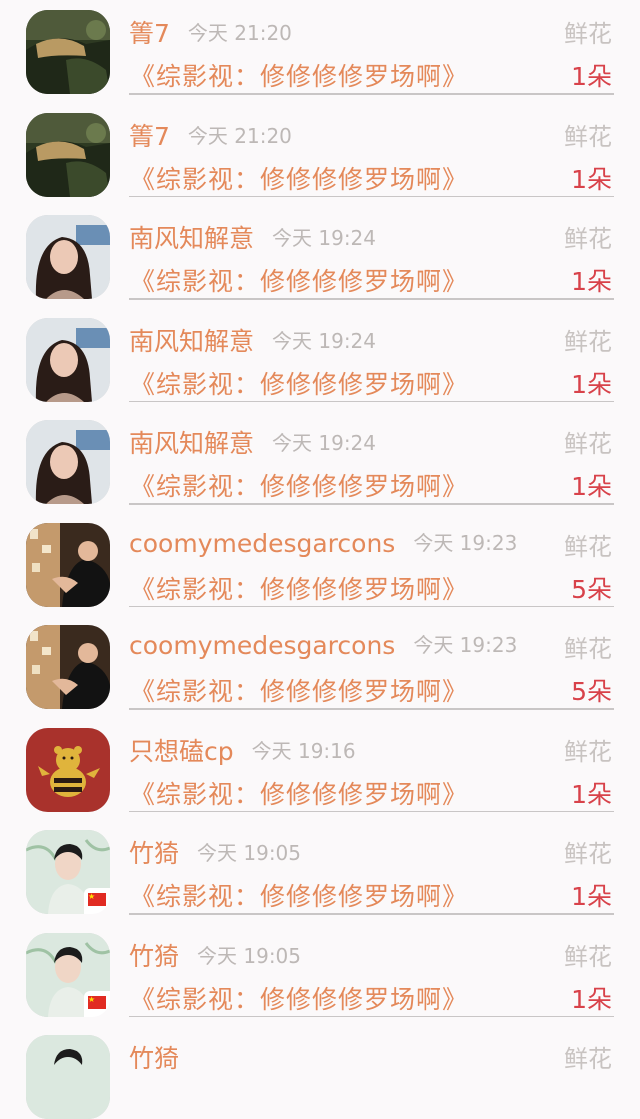 This screenshot has height=1119, width=640. Describe the element at coordinates (320, 769) in the screenshot. I see `list-item: 只想磕cp 今天 19:16 鲜花 《综影视：修修修修罗场啊》 1朵` at that location.